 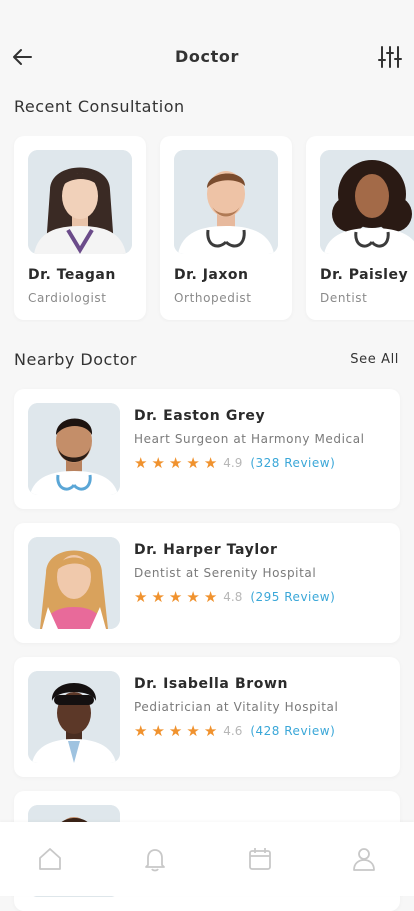 What do you see at coordinates (292, 597) in the screenshot?
I see `review-count-link: (295 Review)` at bounding box center [292, 597].